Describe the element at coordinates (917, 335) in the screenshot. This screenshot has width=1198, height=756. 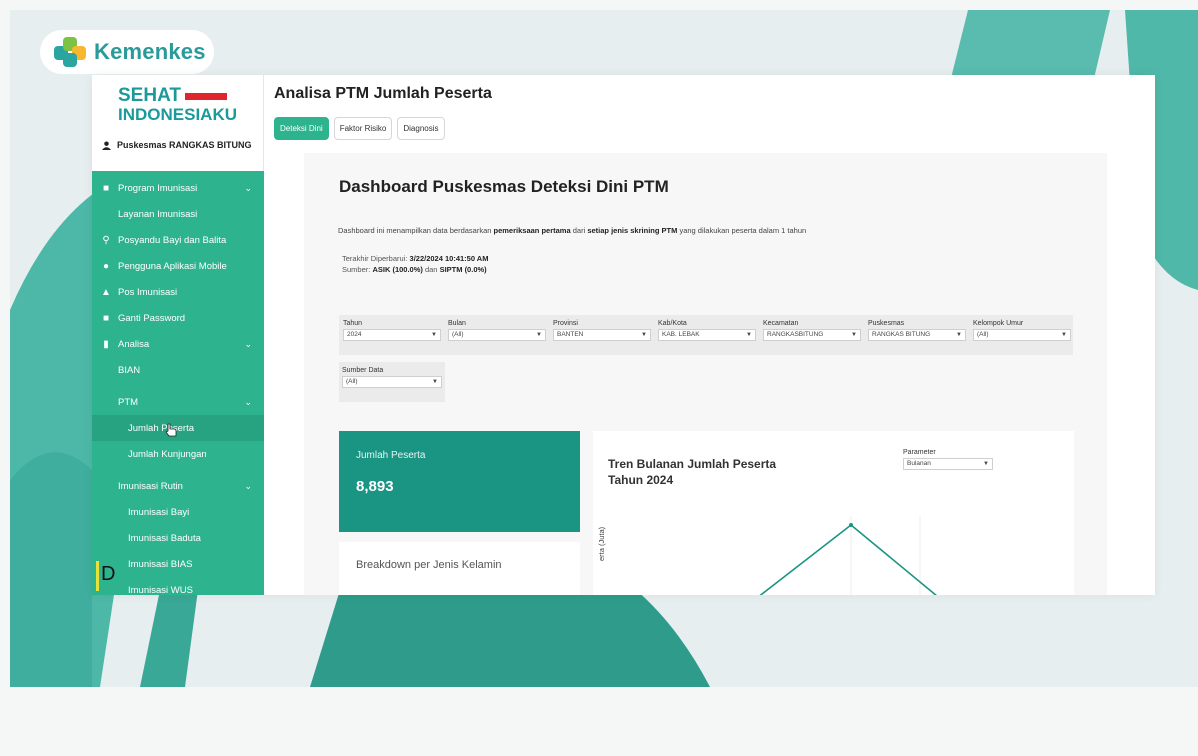
I see `select-puskesmas: RANGKAS BITUNG ▼` at that location.